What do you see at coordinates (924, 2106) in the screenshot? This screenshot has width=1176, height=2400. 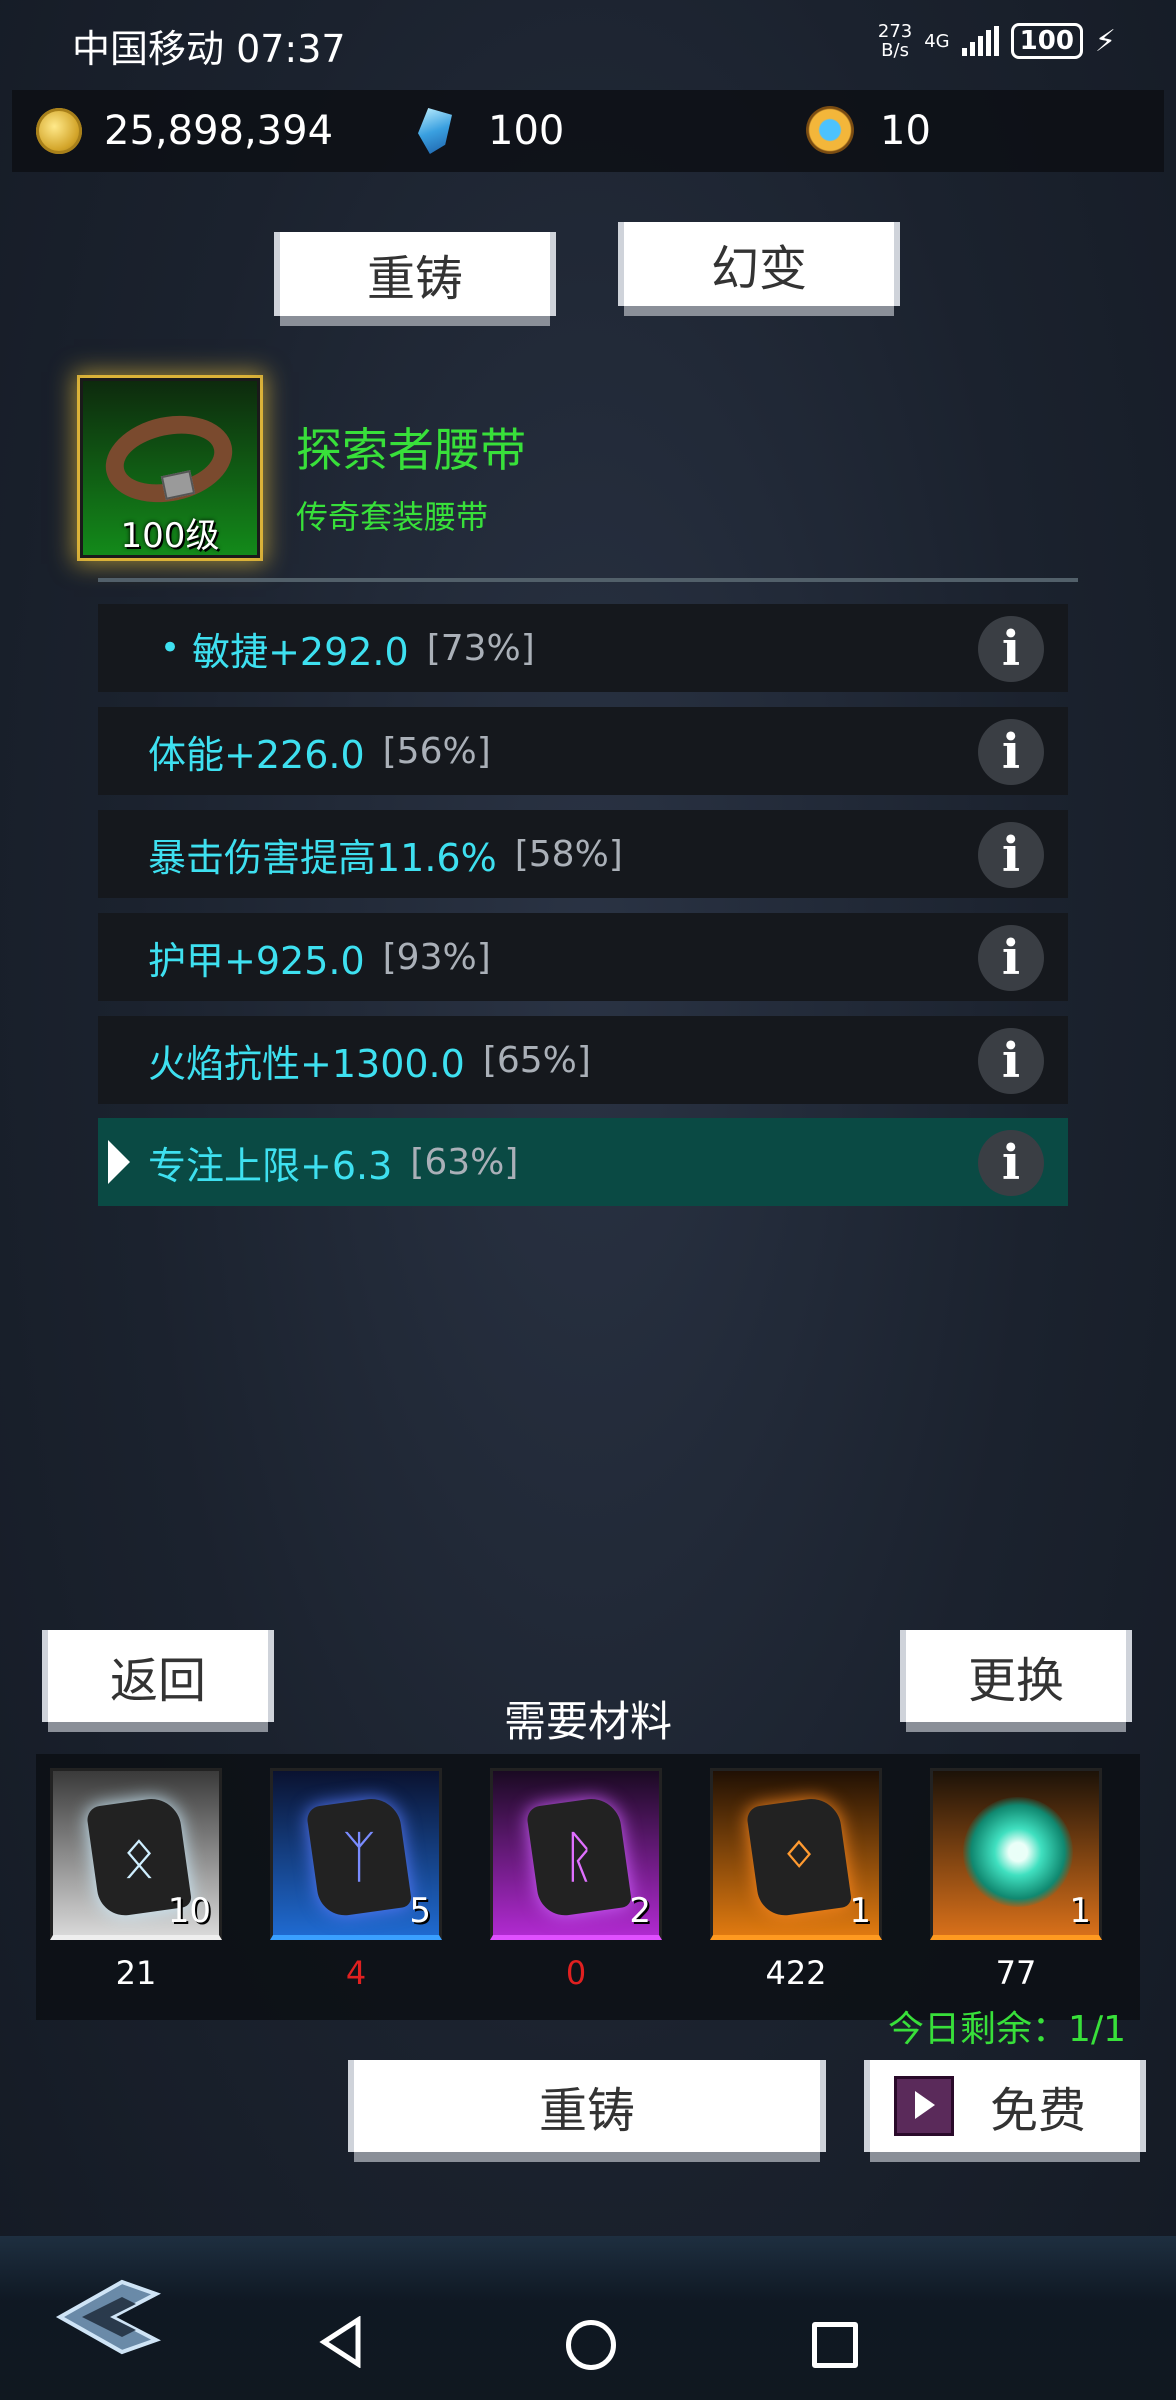 I see `video-icon` at bounding box center [924, 2106].